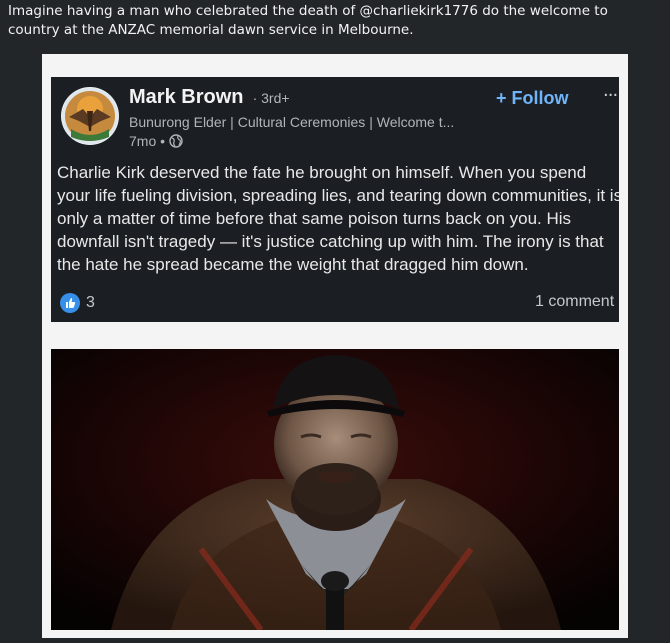 The image size is (670, 643). I want to click on author-name: Mark Brown, so click(186, 97).